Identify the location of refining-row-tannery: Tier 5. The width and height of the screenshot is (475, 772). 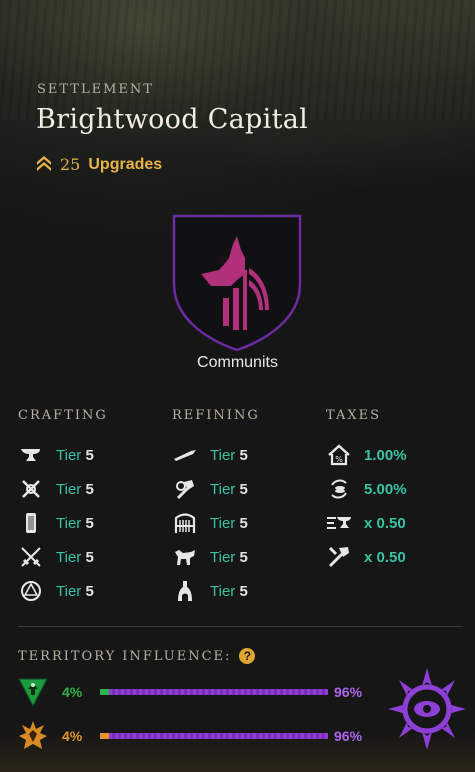
(210, 557).